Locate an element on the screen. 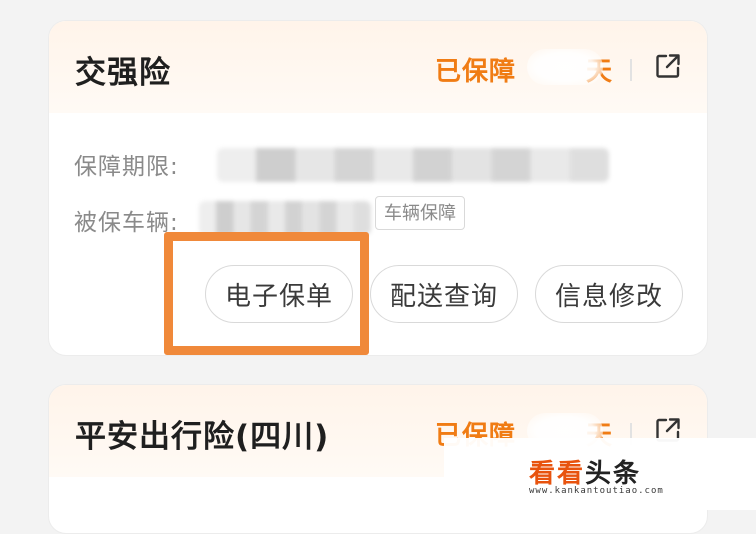 The image size is (756, 534). watermark-brand: 看看头条 is located at coordinates (585, 471).